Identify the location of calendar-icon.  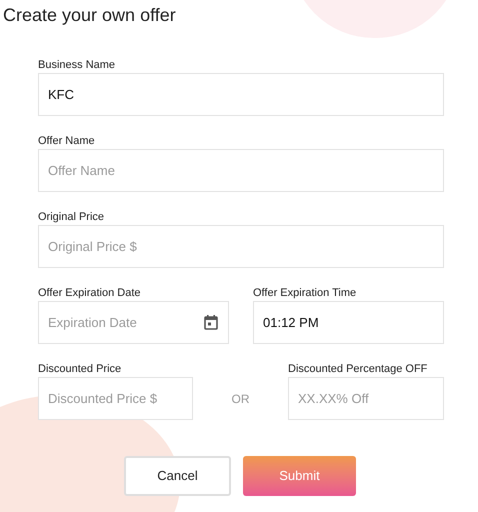
(211, 322).